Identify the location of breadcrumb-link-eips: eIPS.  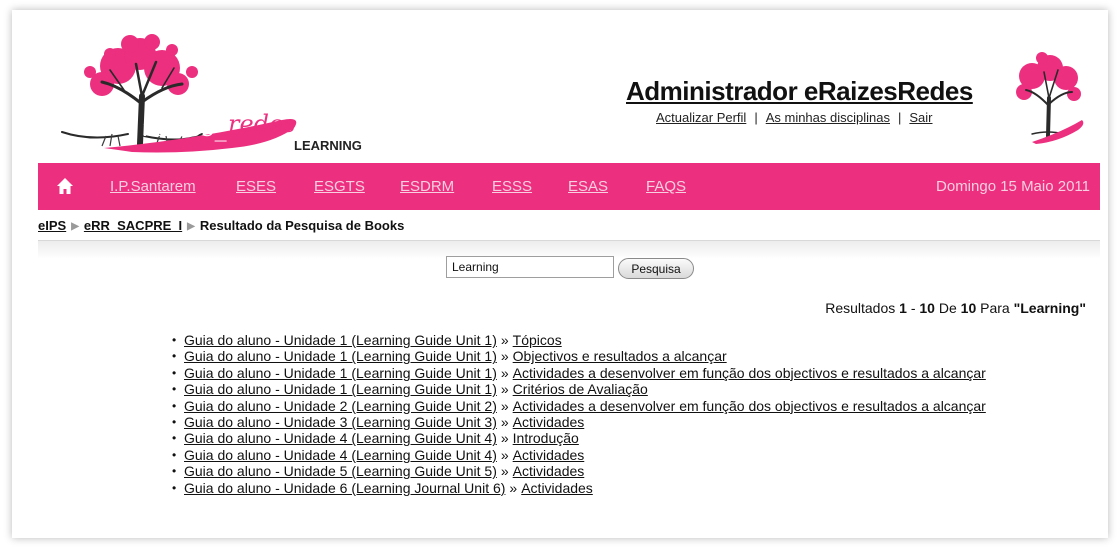
(52, 225).